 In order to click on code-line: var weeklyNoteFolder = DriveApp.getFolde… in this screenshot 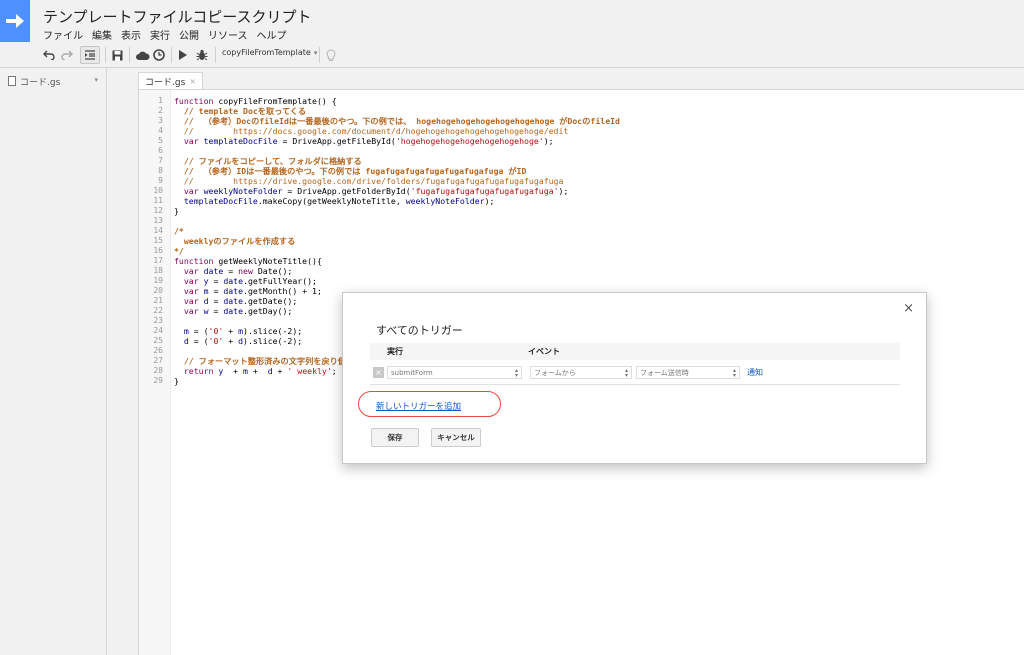, I will do `click(371, 191)`.